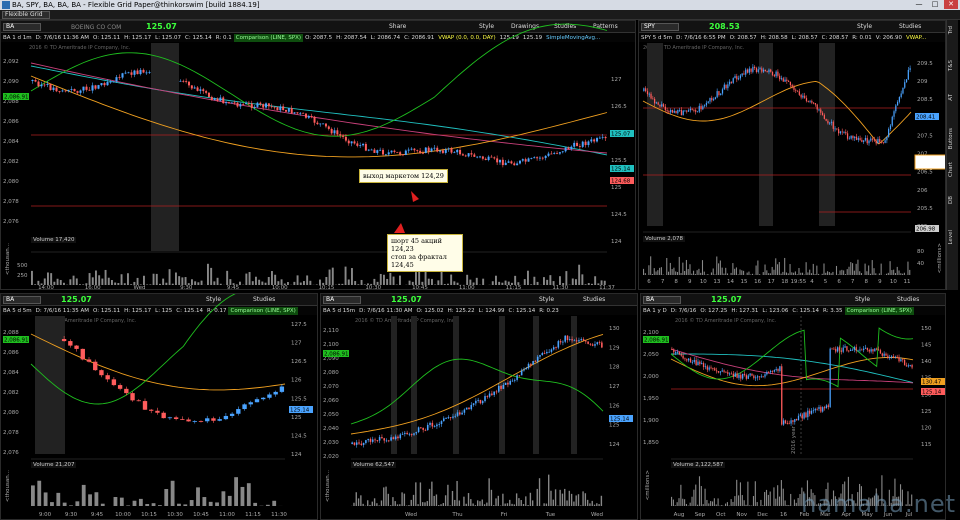  Describe the element at coordinates (953, 138) in the screenshot. I see `side-tab-buttons: Buttons` at that location.